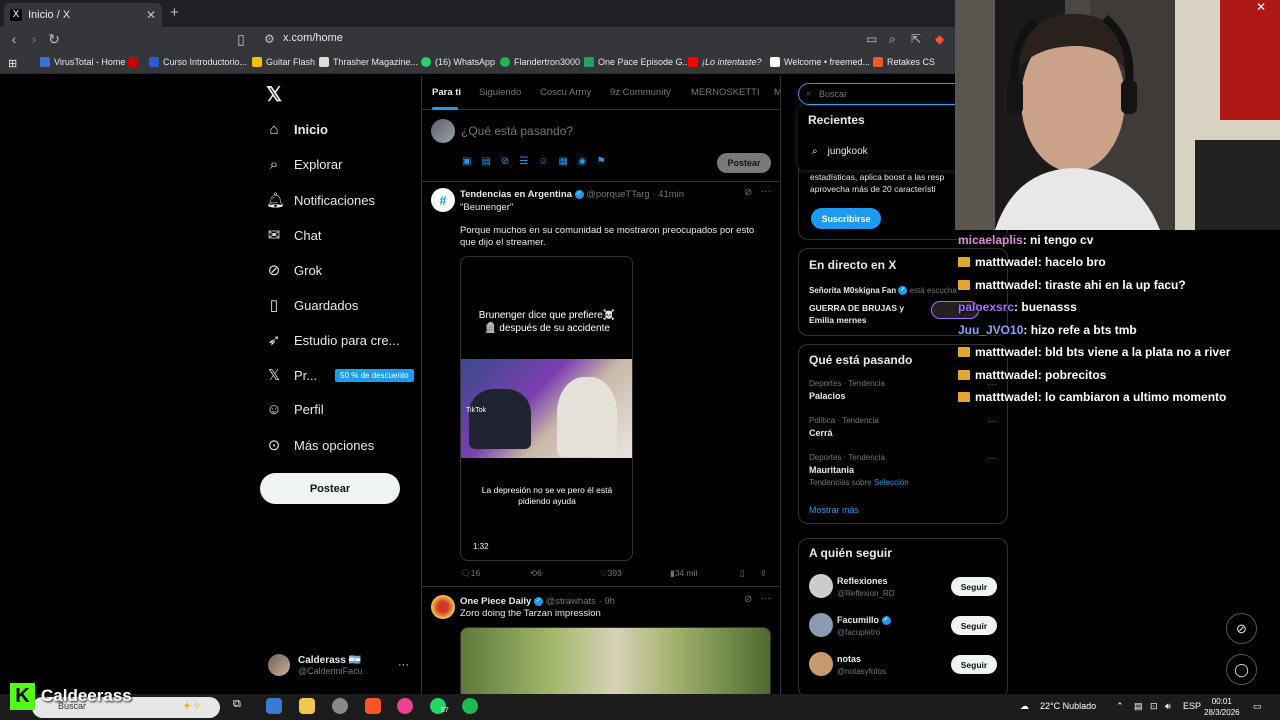 The height and width of the screenshot is (720, 1280). What do you see at coordinates (1192, 706) in the screenshot?
I see `language-indicator: ESP` at bounding box center [1192, 706].